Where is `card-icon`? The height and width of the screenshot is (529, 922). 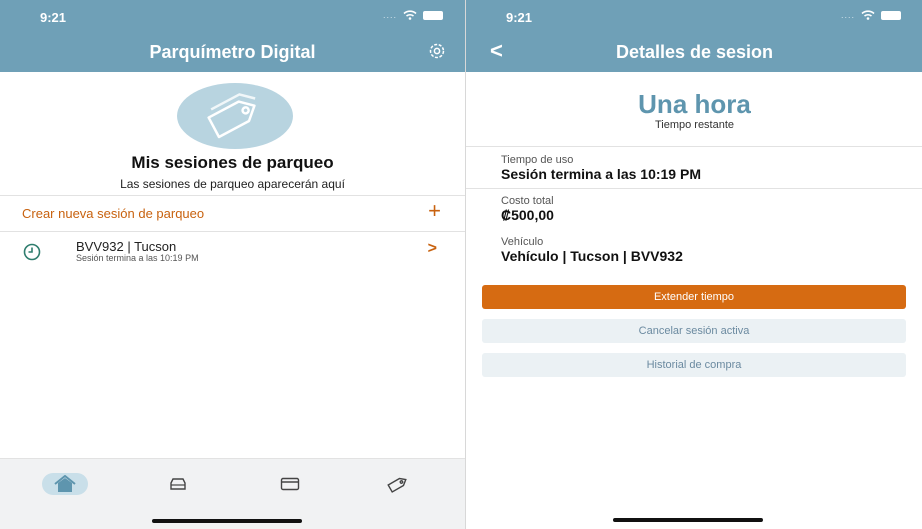 card-icon is located at coordinates (290, 484).